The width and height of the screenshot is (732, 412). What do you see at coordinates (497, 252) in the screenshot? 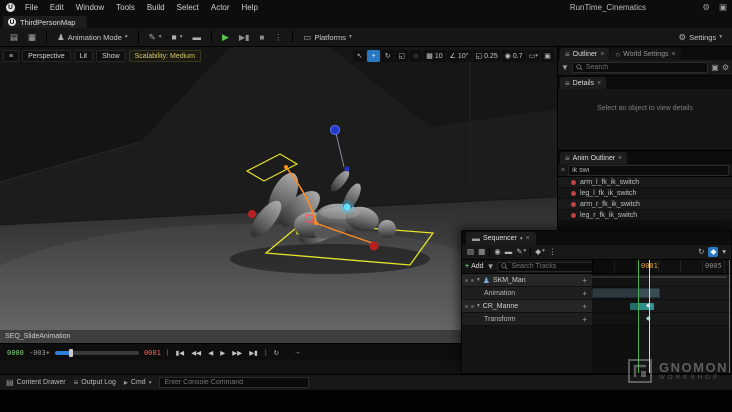
I see `create-camera-icon: ◉` at bounding box center [497, 252].